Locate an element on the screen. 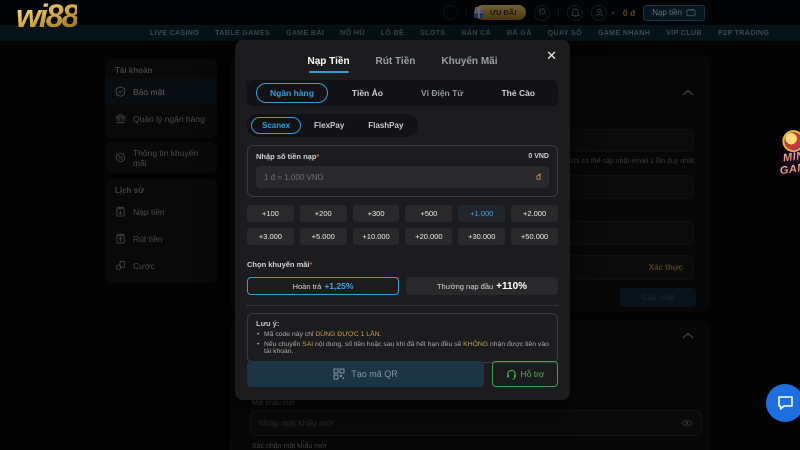  headset-icon is located at coordinates (511, 374).